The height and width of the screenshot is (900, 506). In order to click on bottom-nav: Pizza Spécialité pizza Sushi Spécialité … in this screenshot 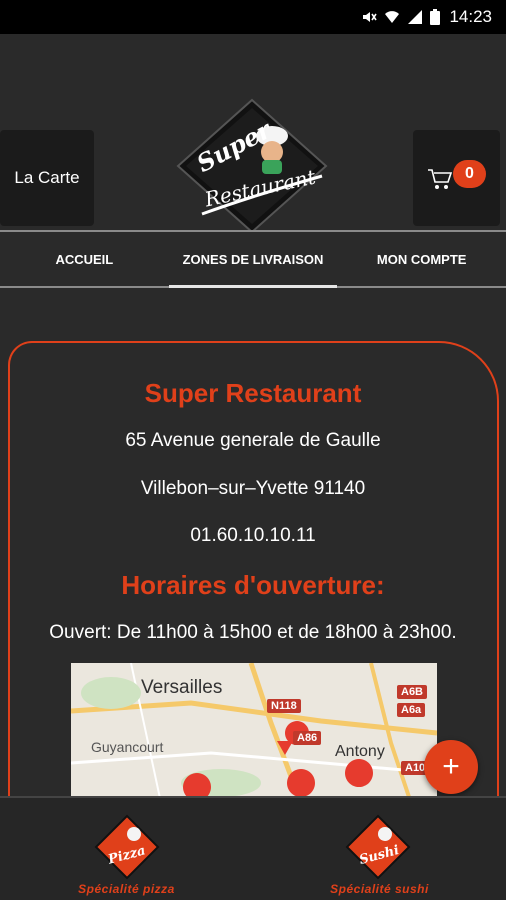, I will do `click(253, 848)`.